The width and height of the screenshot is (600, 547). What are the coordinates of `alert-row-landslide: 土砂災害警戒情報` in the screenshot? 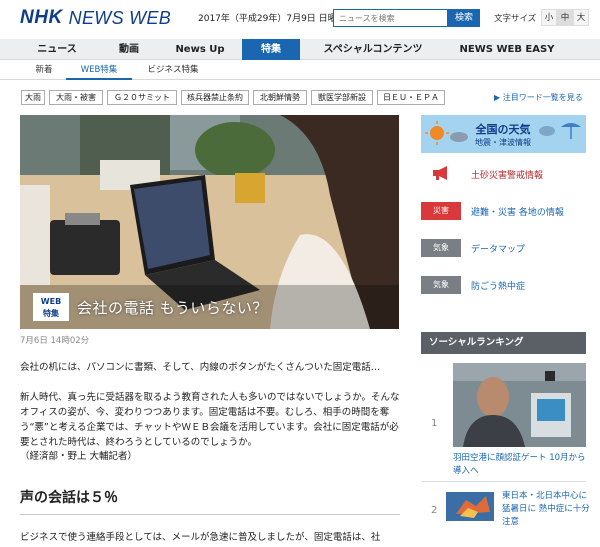 It's located at (482, 174).